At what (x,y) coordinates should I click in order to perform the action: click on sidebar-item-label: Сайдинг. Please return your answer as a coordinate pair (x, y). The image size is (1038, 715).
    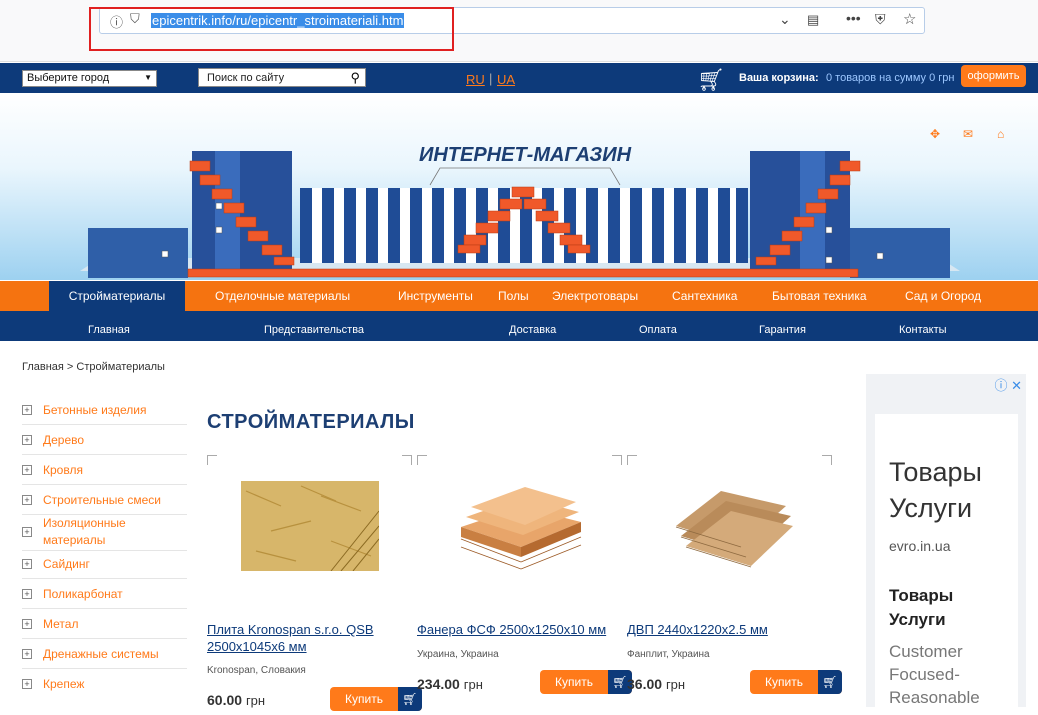
    Looking at the image, I should click on (66, 564).